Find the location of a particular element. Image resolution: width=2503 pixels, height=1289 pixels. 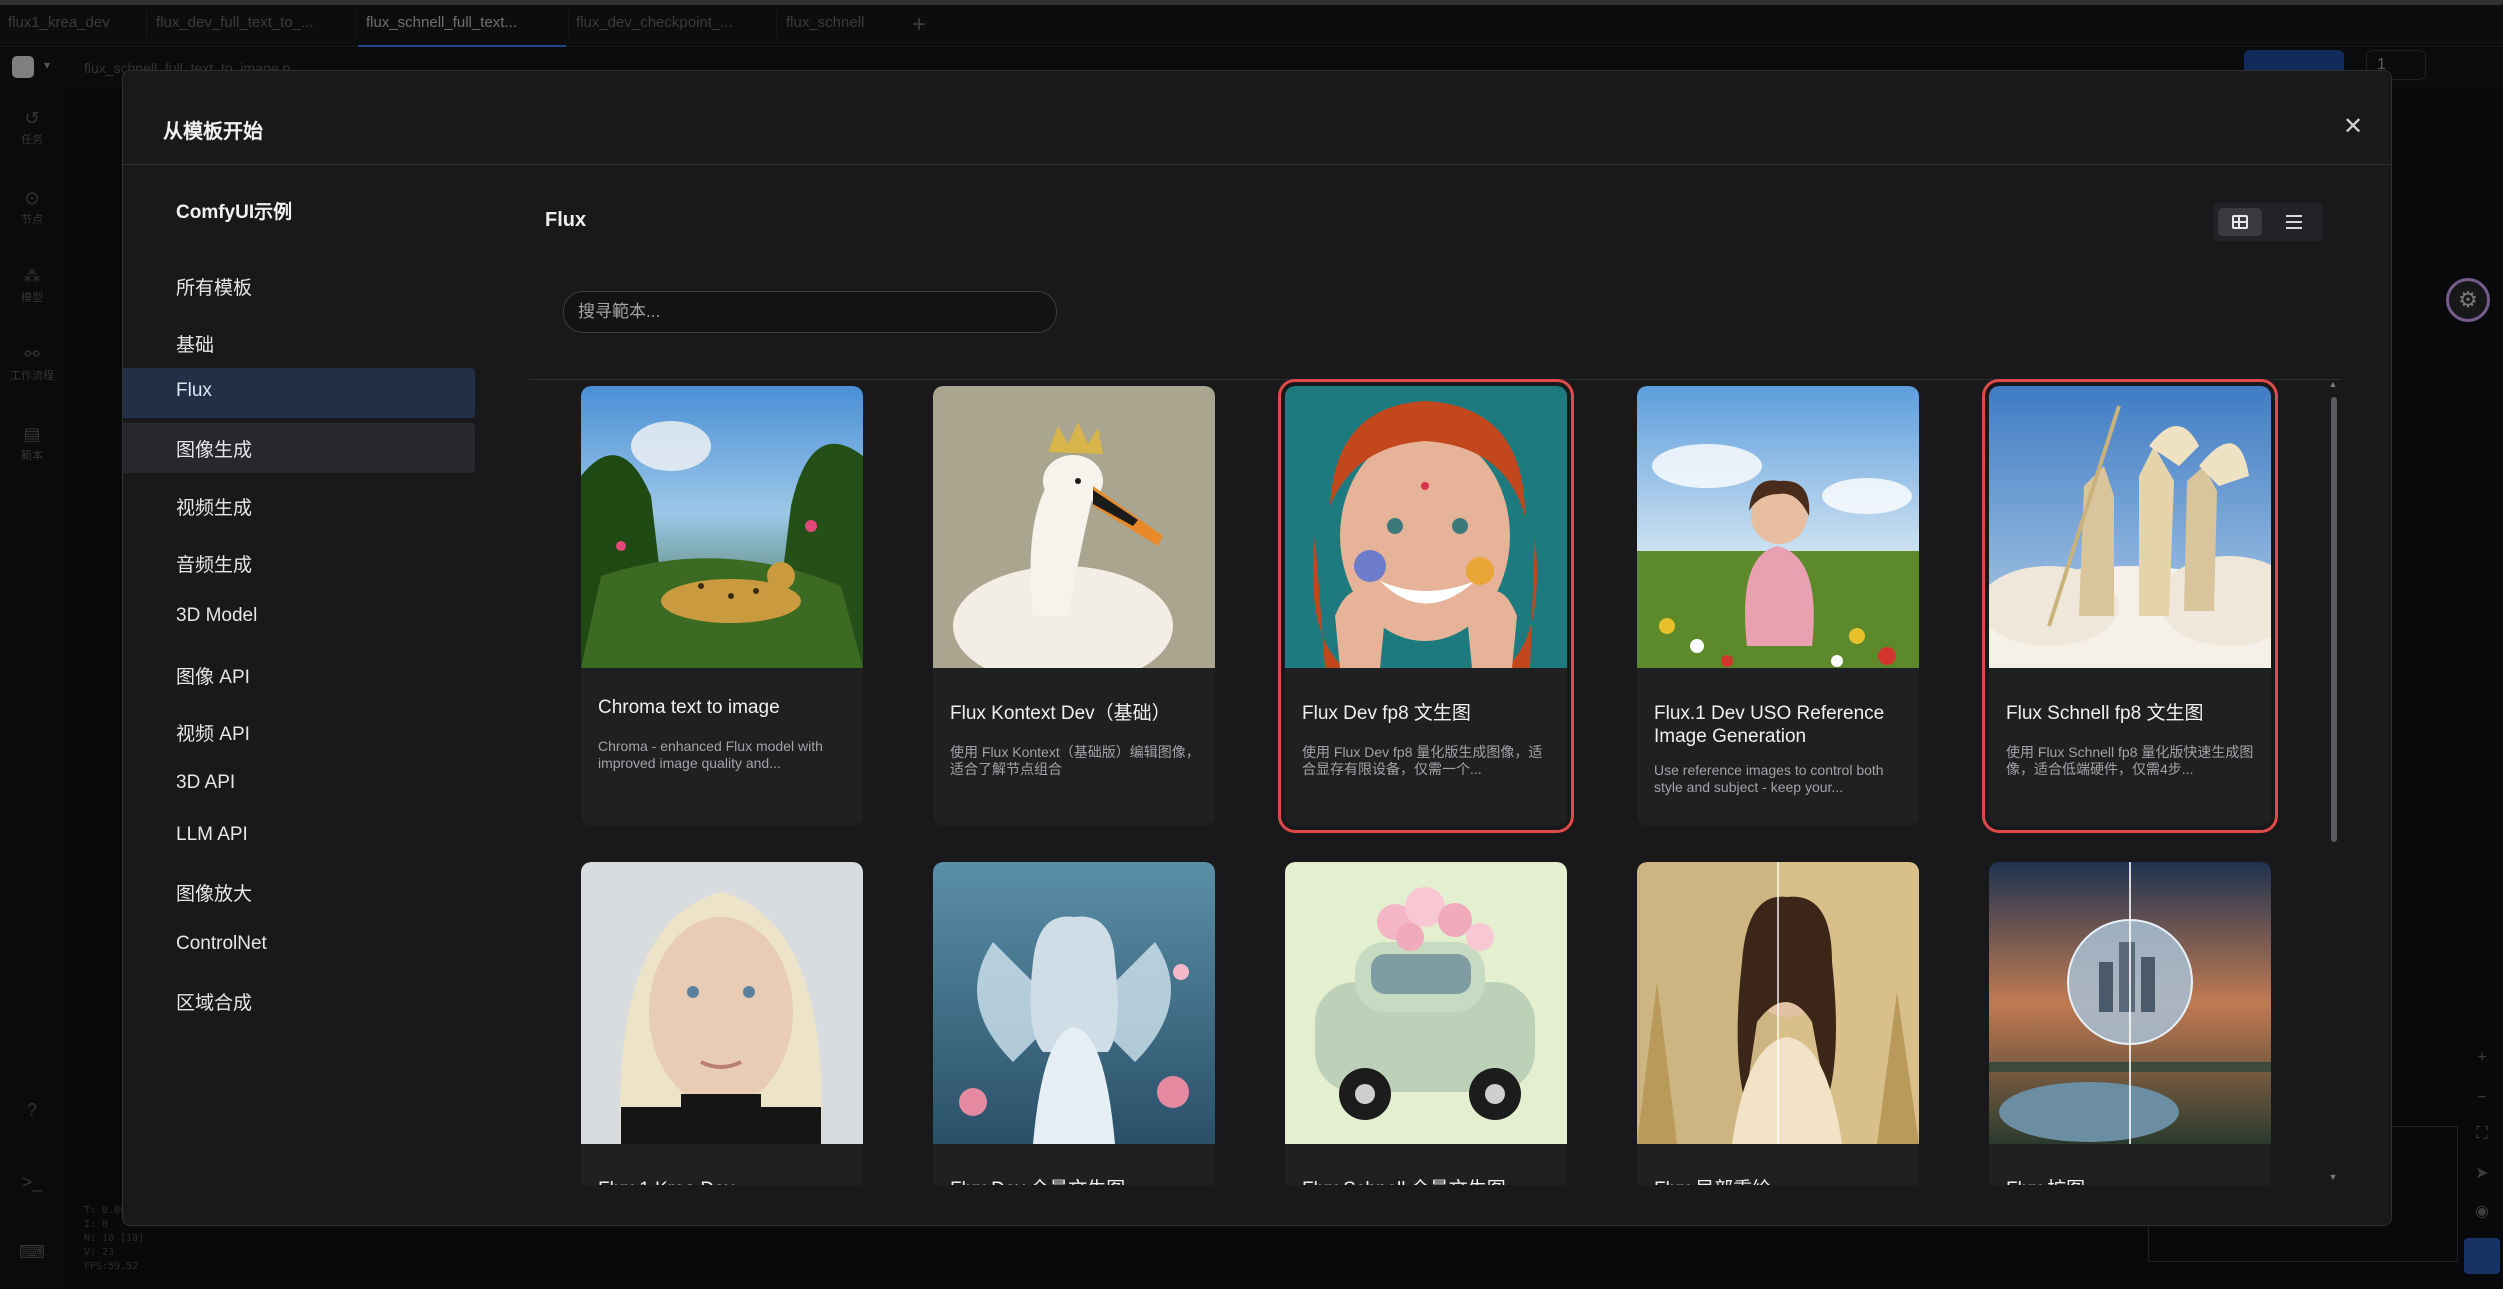

grid-icon is located at coordinates (2240, 222).